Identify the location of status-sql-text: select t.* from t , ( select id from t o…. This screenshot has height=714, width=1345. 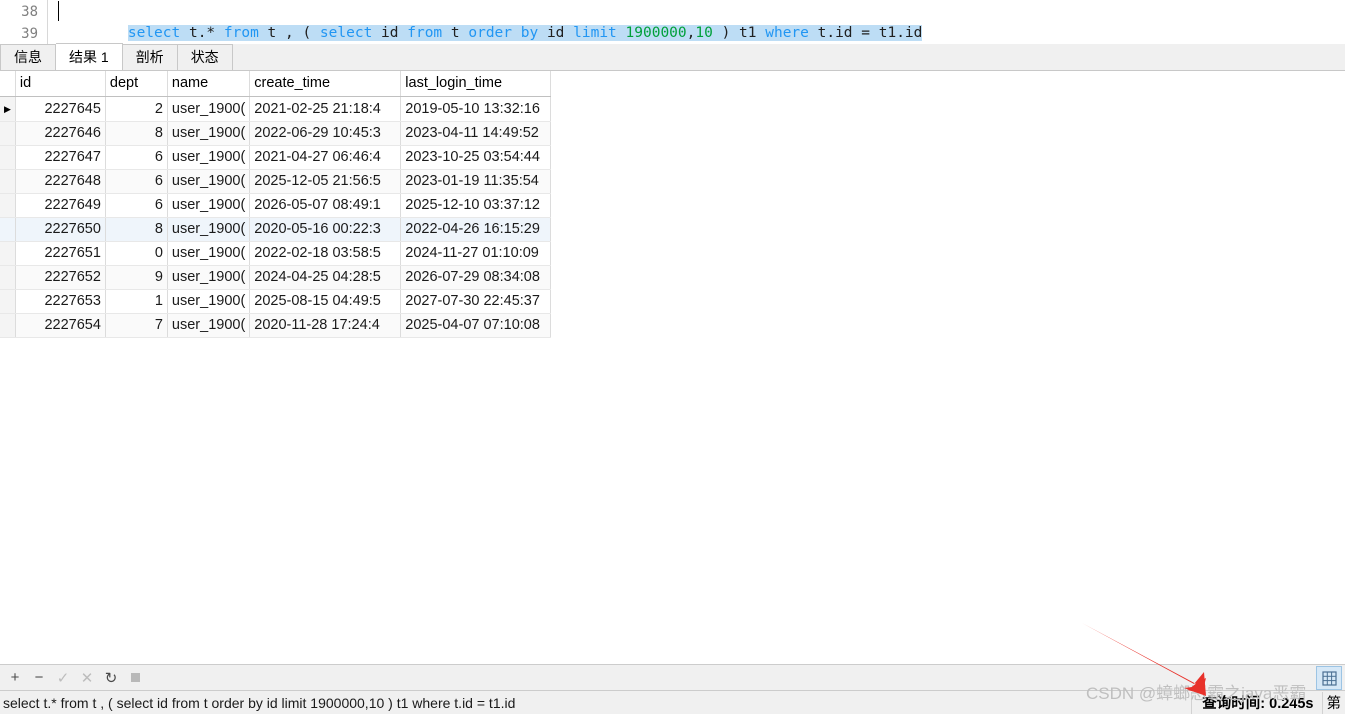
(259, 702).